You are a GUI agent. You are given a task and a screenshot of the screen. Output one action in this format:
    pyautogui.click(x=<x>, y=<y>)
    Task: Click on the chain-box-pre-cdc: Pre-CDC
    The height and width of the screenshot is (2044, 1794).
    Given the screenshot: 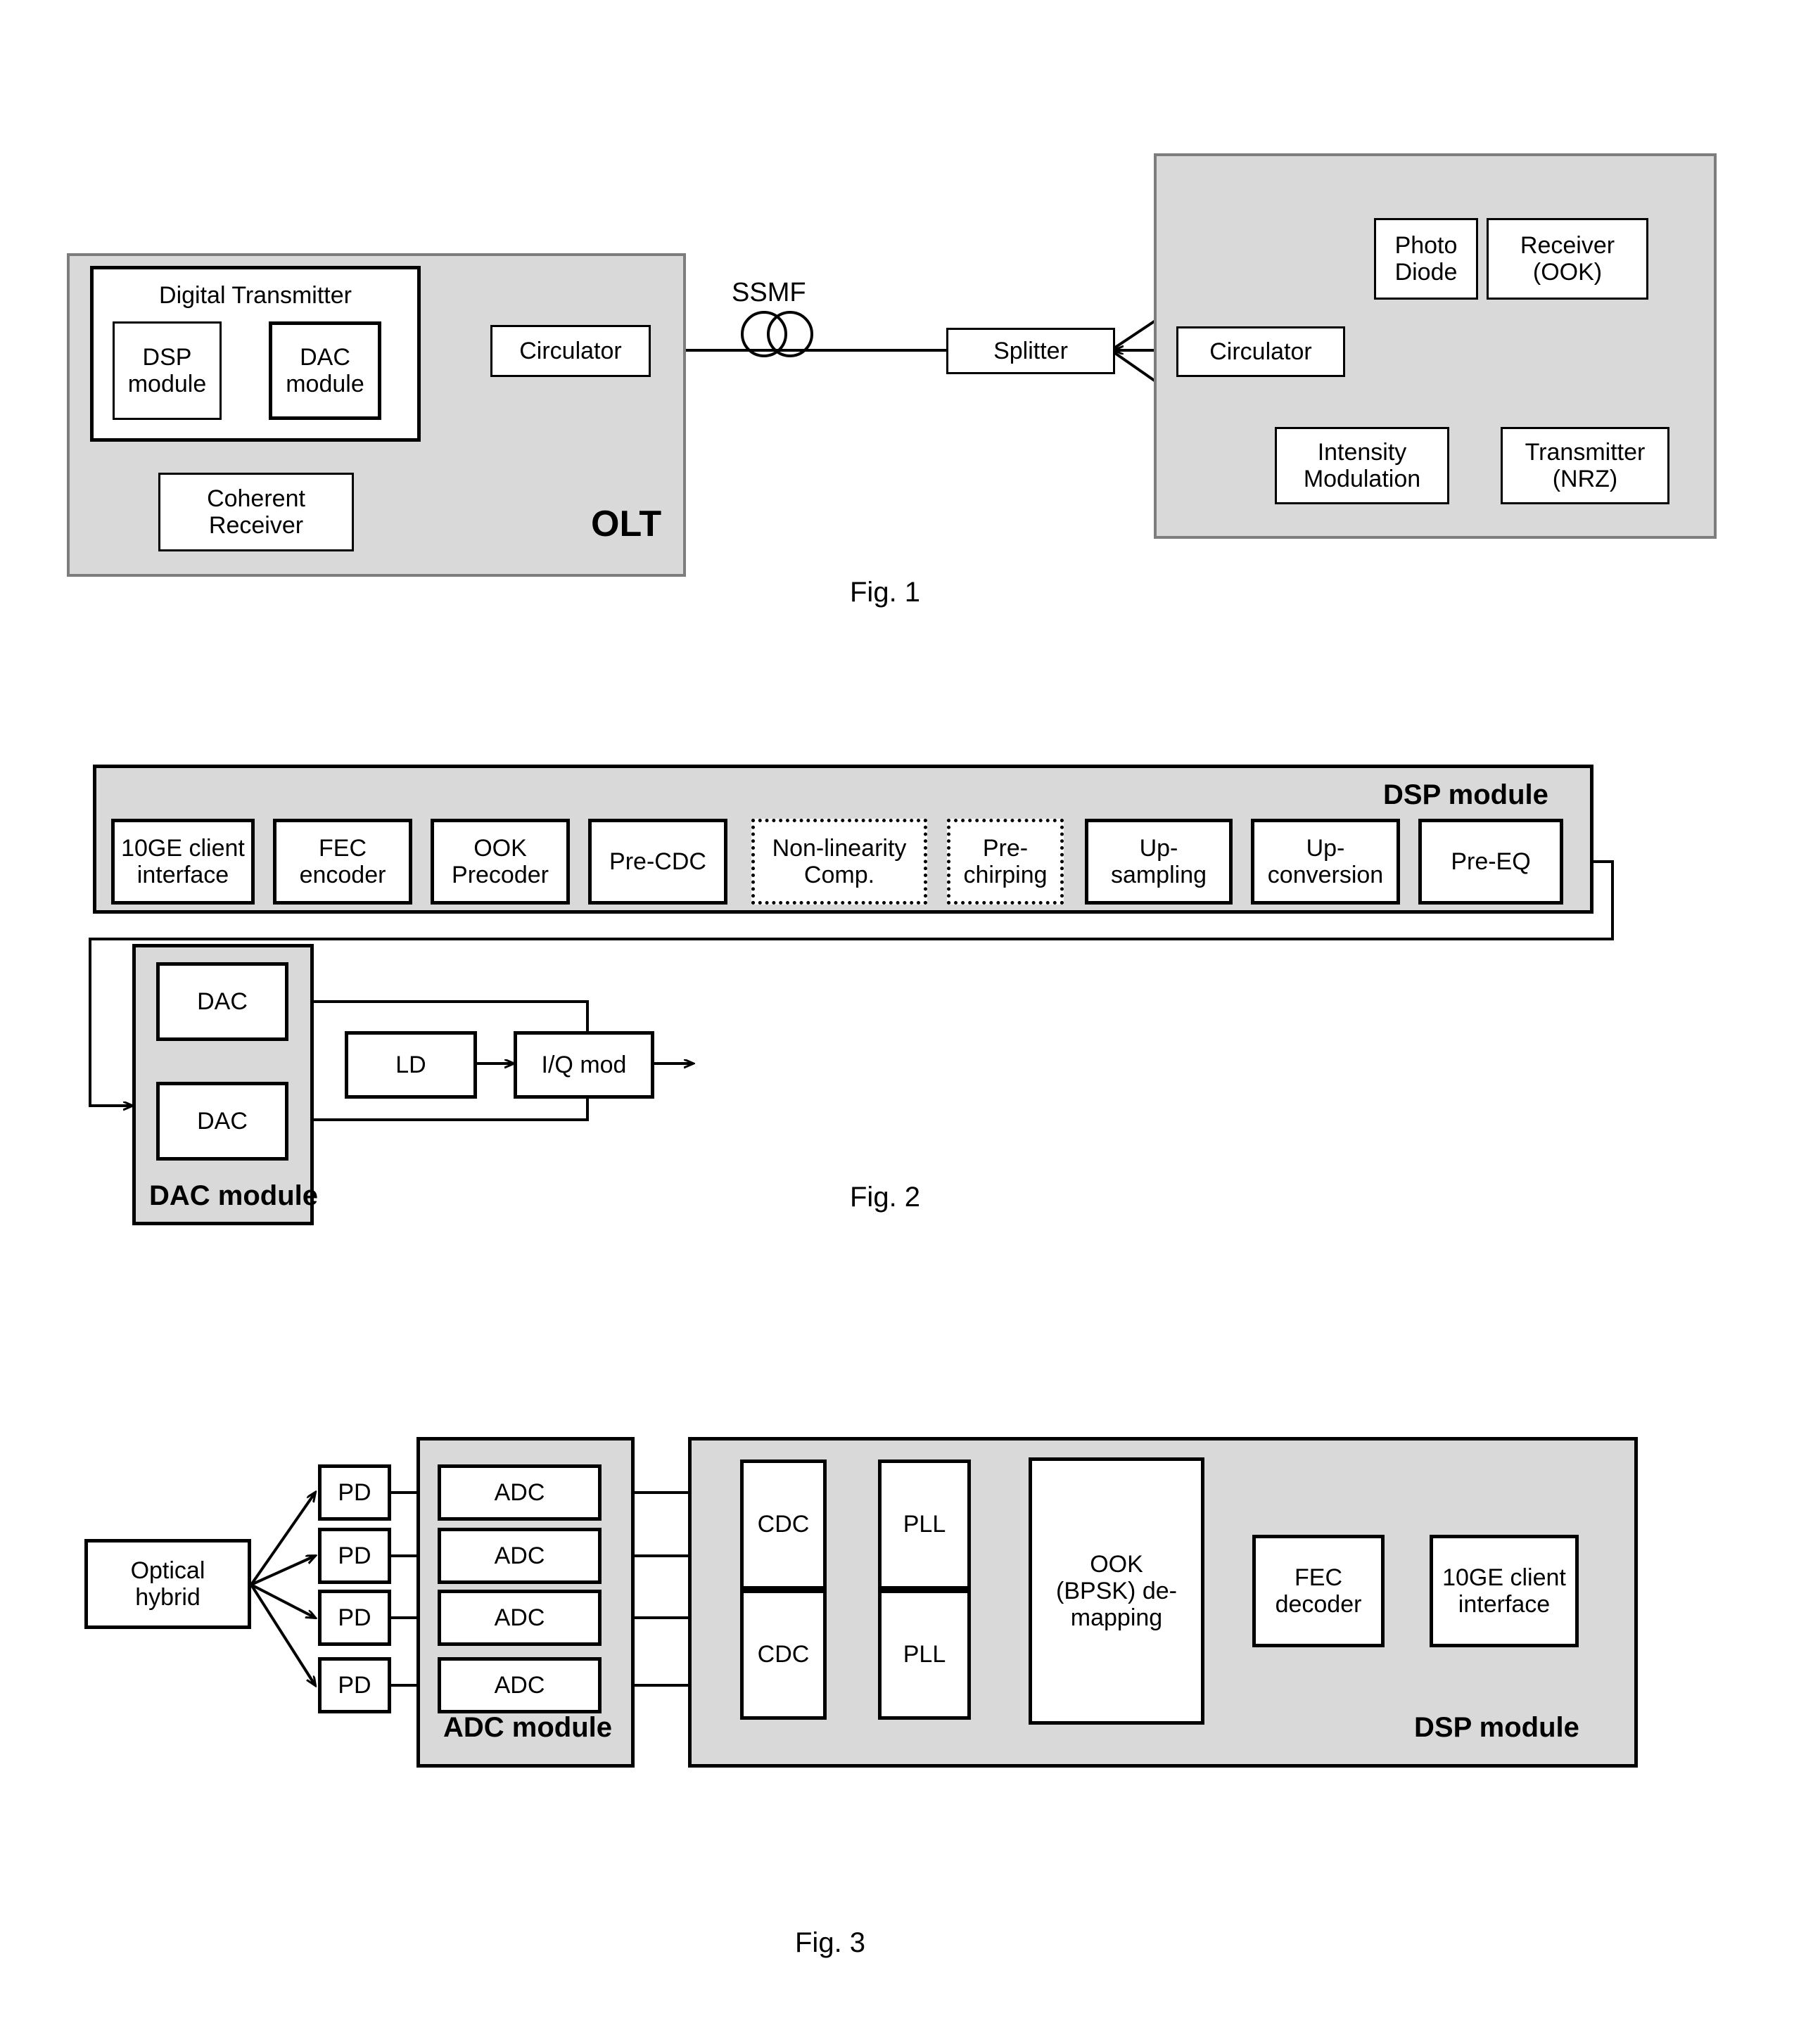 What is the action you would take?
    pyautogui.click(x=657, y=862)
    